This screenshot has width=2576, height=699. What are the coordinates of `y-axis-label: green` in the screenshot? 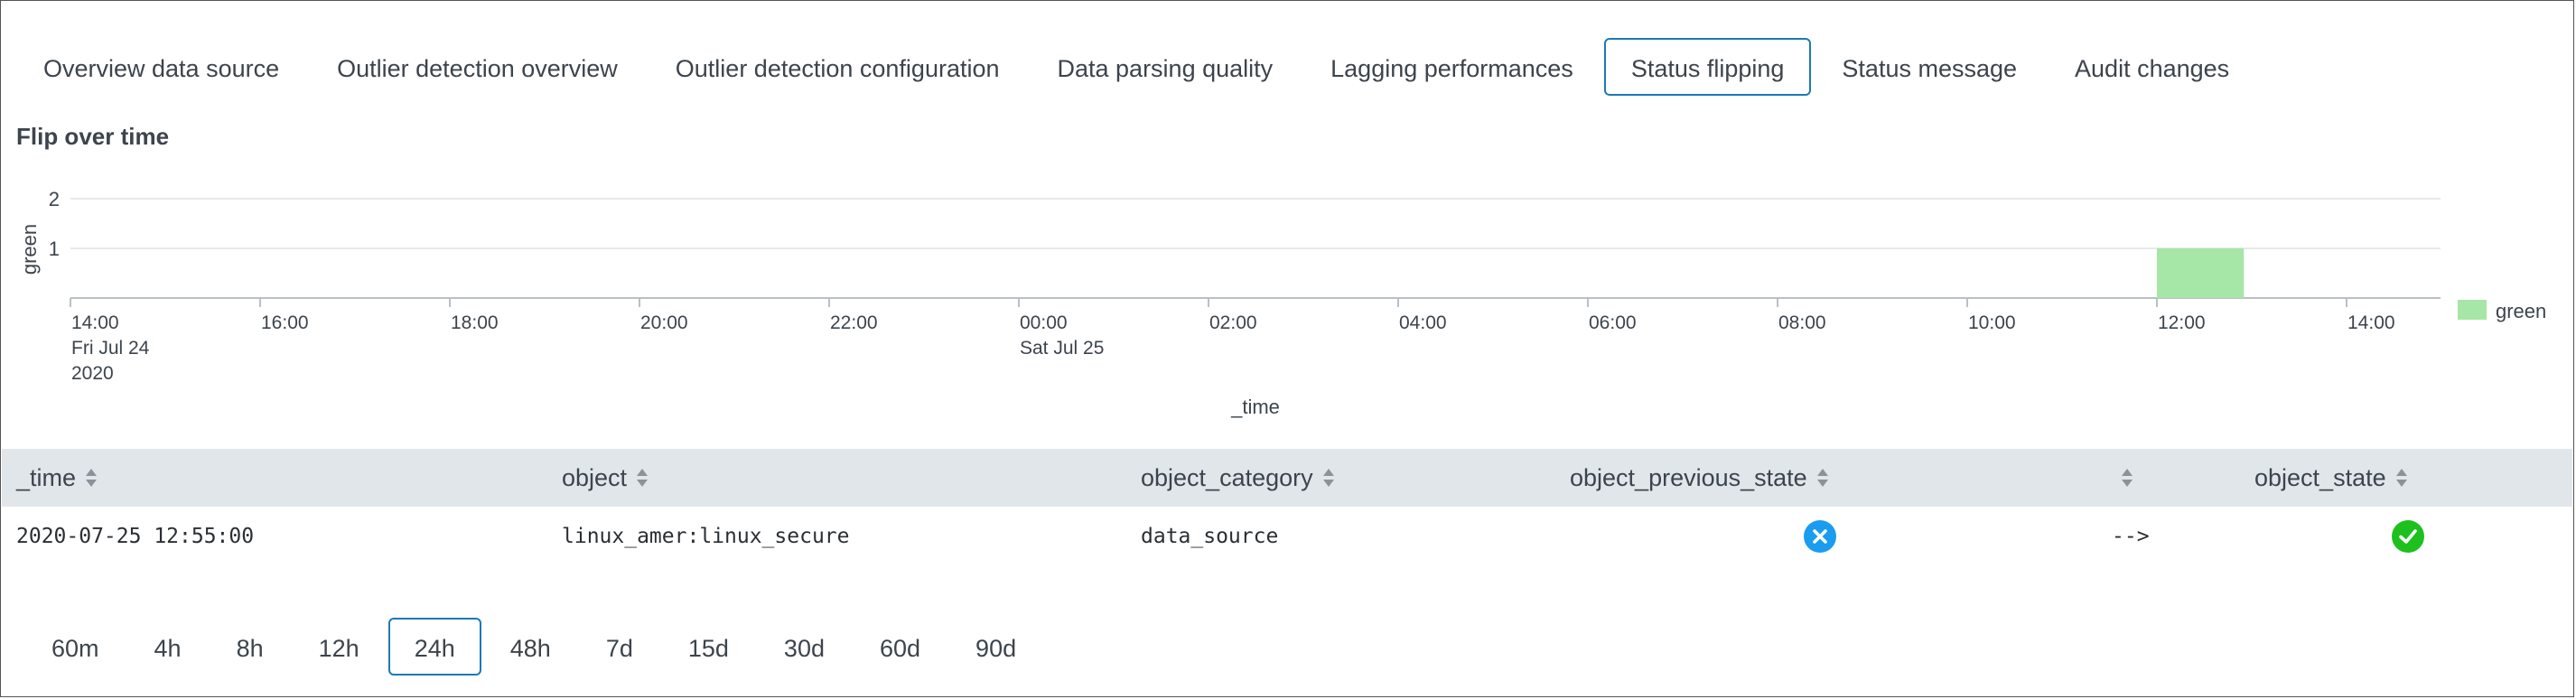 It's located at (29, 249).